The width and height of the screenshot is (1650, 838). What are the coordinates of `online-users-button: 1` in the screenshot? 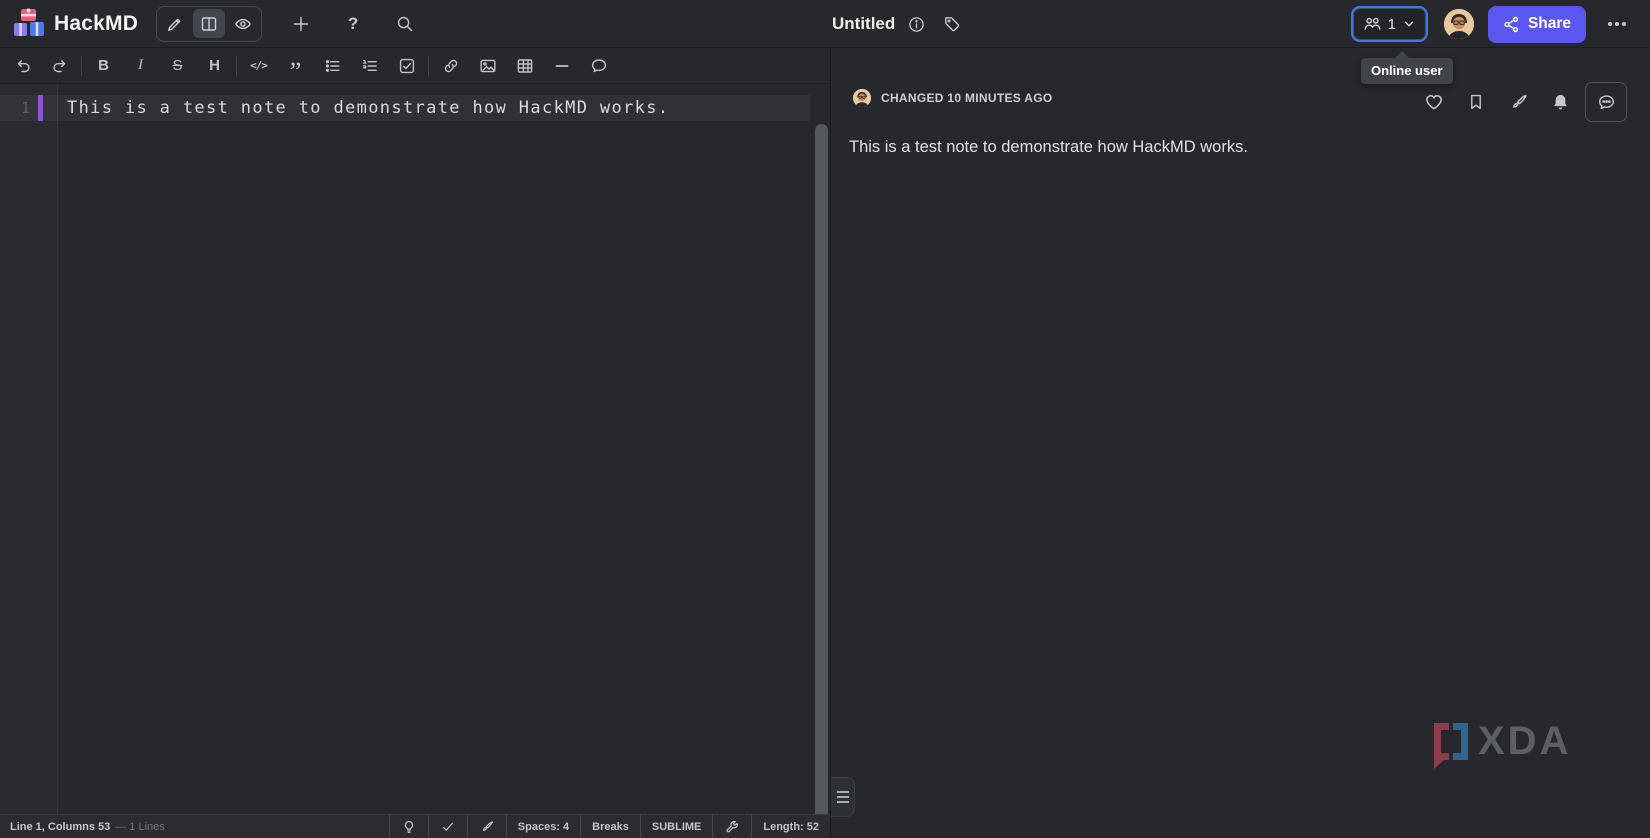 It's located at (1389, 24).